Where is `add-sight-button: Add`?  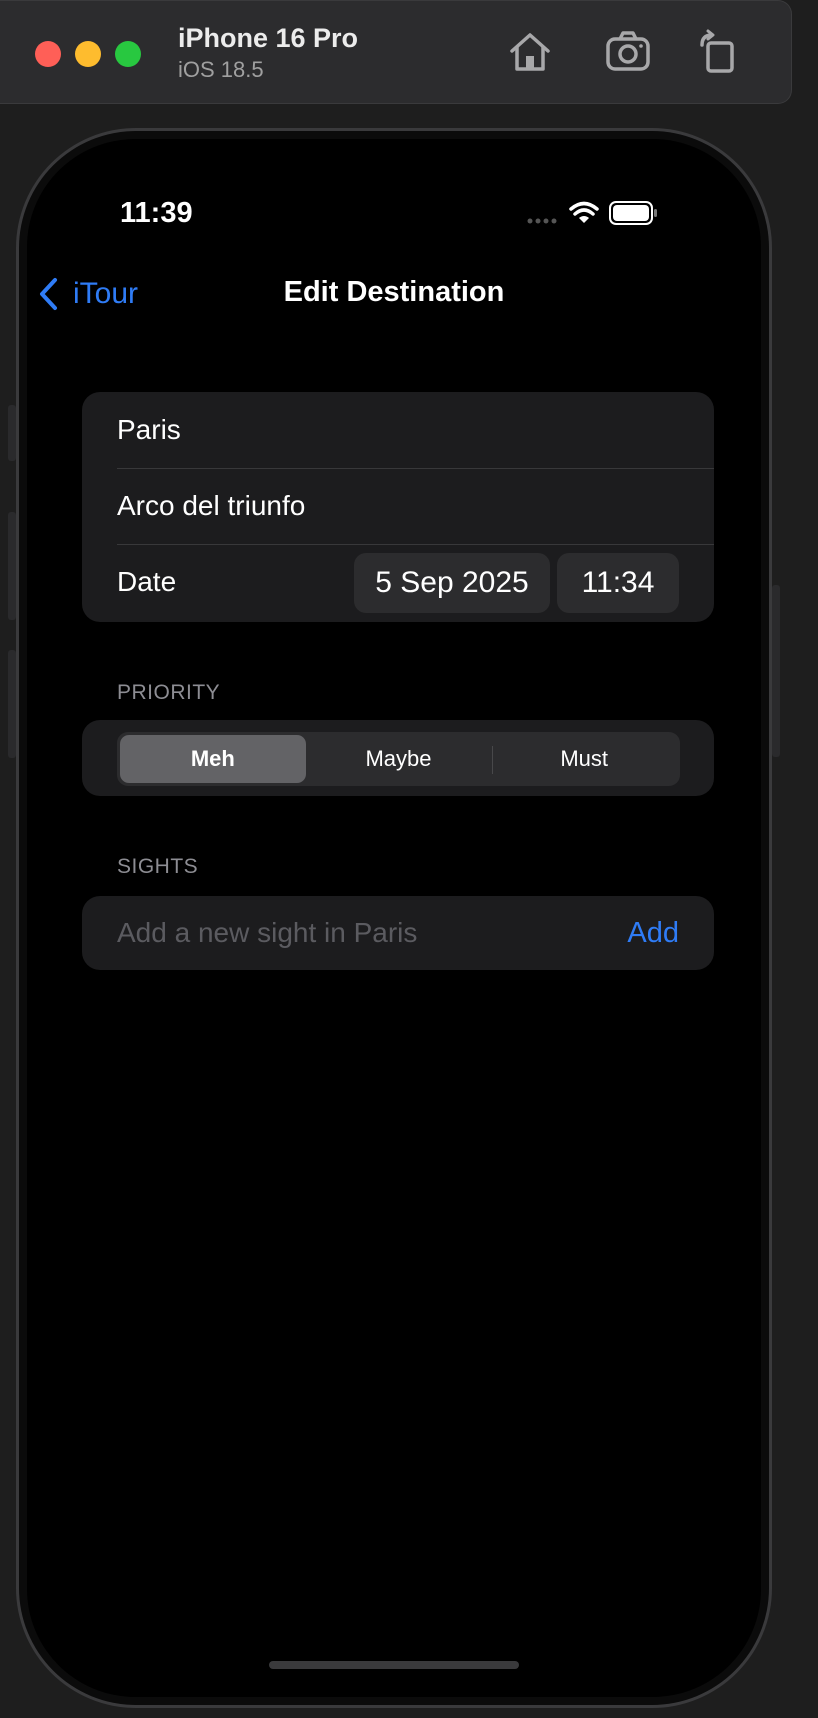 add-sight-button: Add is located at coordinates (653, 933).